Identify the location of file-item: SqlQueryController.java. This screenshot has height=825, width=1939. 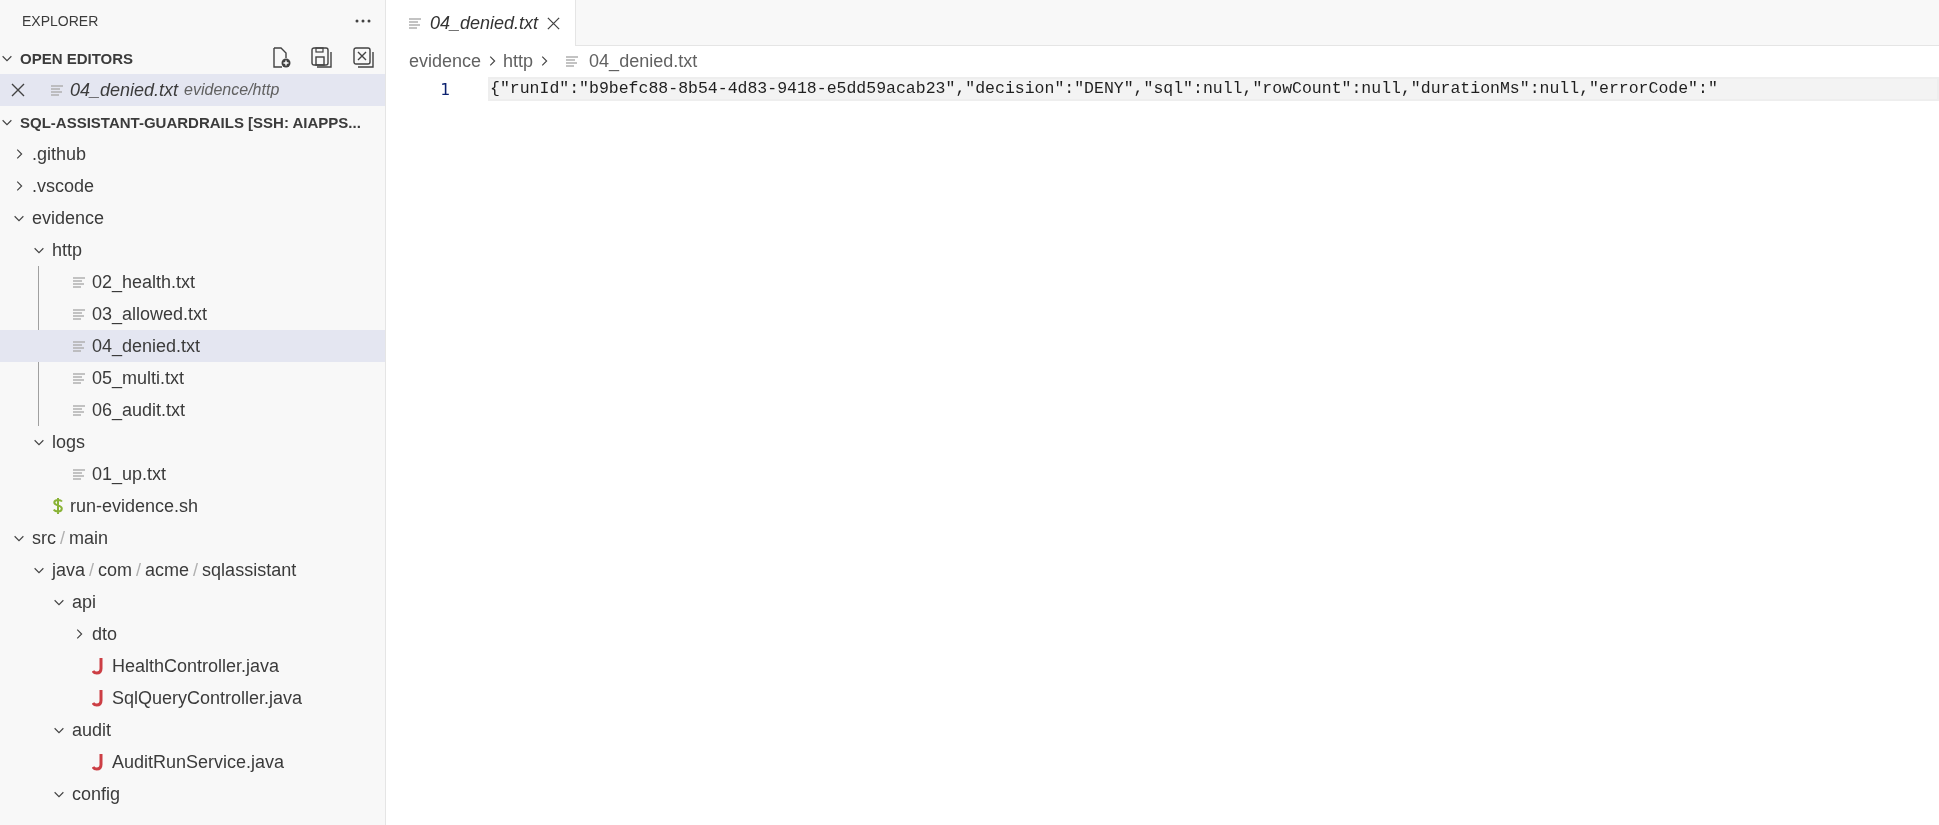
(192, 698).